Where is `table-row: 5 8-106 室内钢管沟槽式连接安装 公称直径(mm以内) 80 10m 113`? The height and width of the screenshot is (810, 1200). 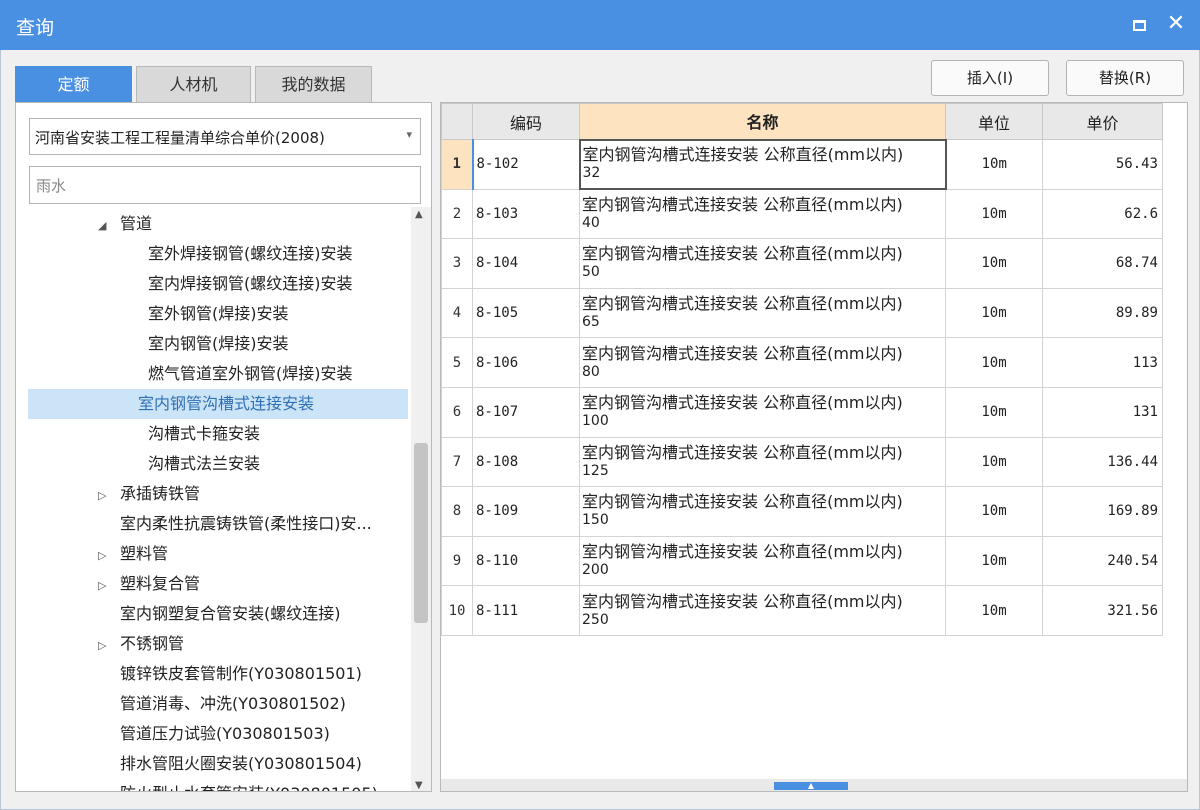 table-row: 5 8-106 室内钢管沟槽式连接安装 公称直径(mm以内) 80 10m 113 is located at coordinates (802, 362).